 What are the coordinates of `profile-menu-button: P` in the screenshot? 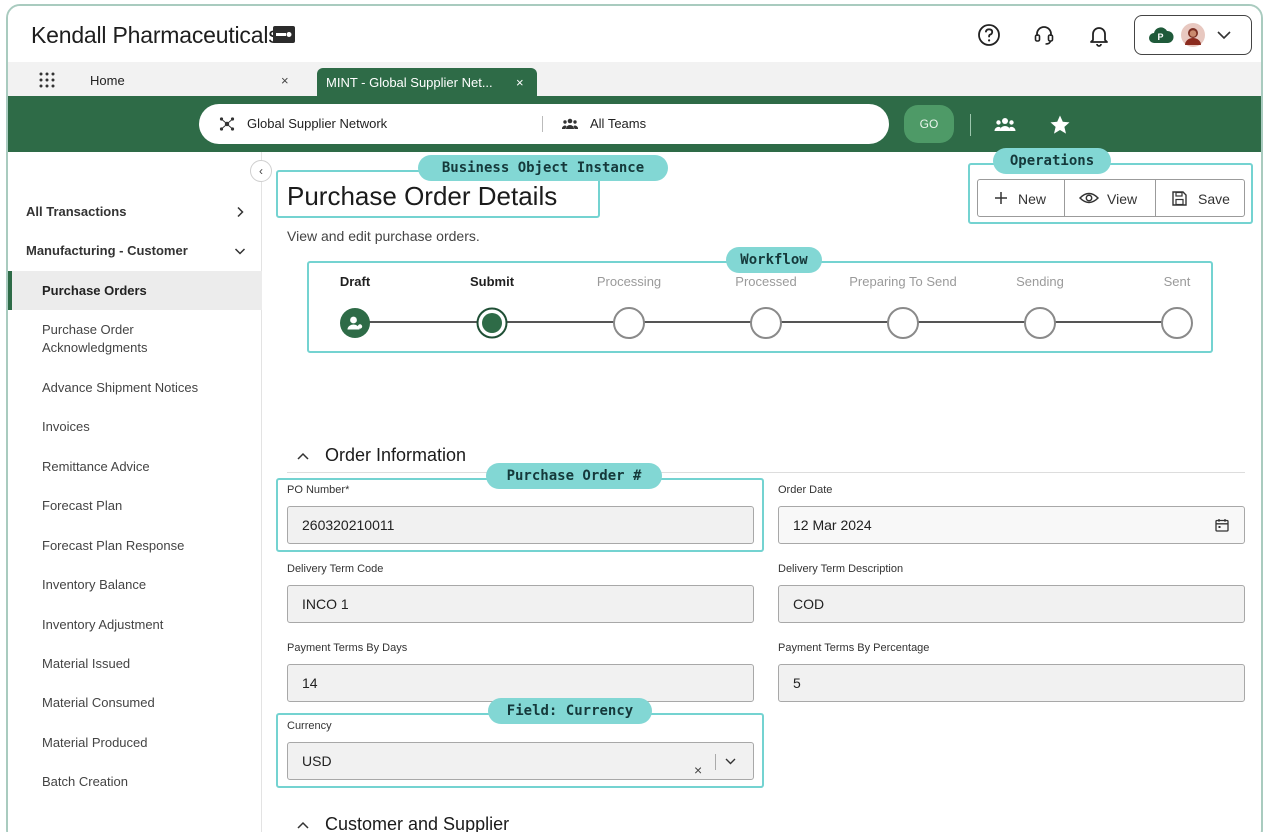 It's located at (1193, 35).